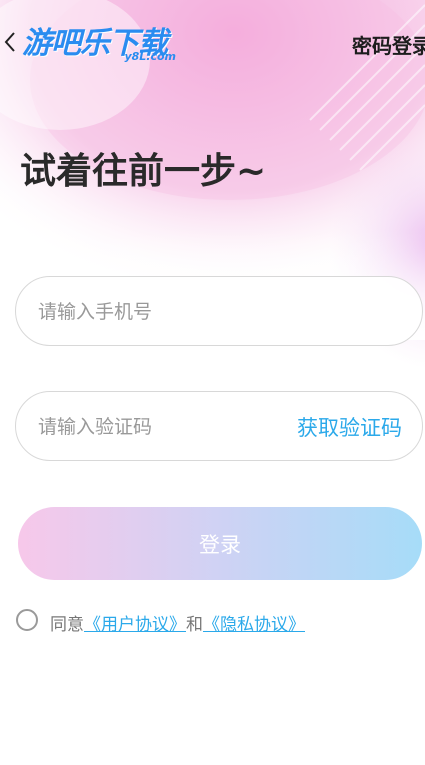 The image size is (425, 765). Describe the element at coordinates (212, 45) in the screenshot. I see `top-bar: 游吧乐下载 y8L.com 密码登录` at that location.